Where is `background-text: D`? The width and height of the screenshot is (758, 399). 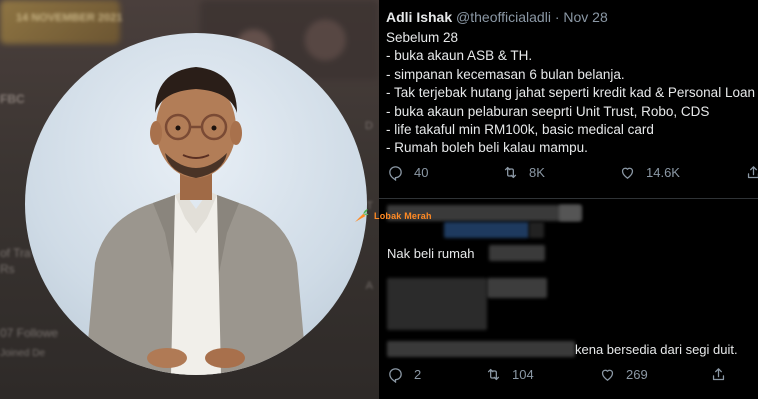
background-text: D is located at coordinates (369, 126).